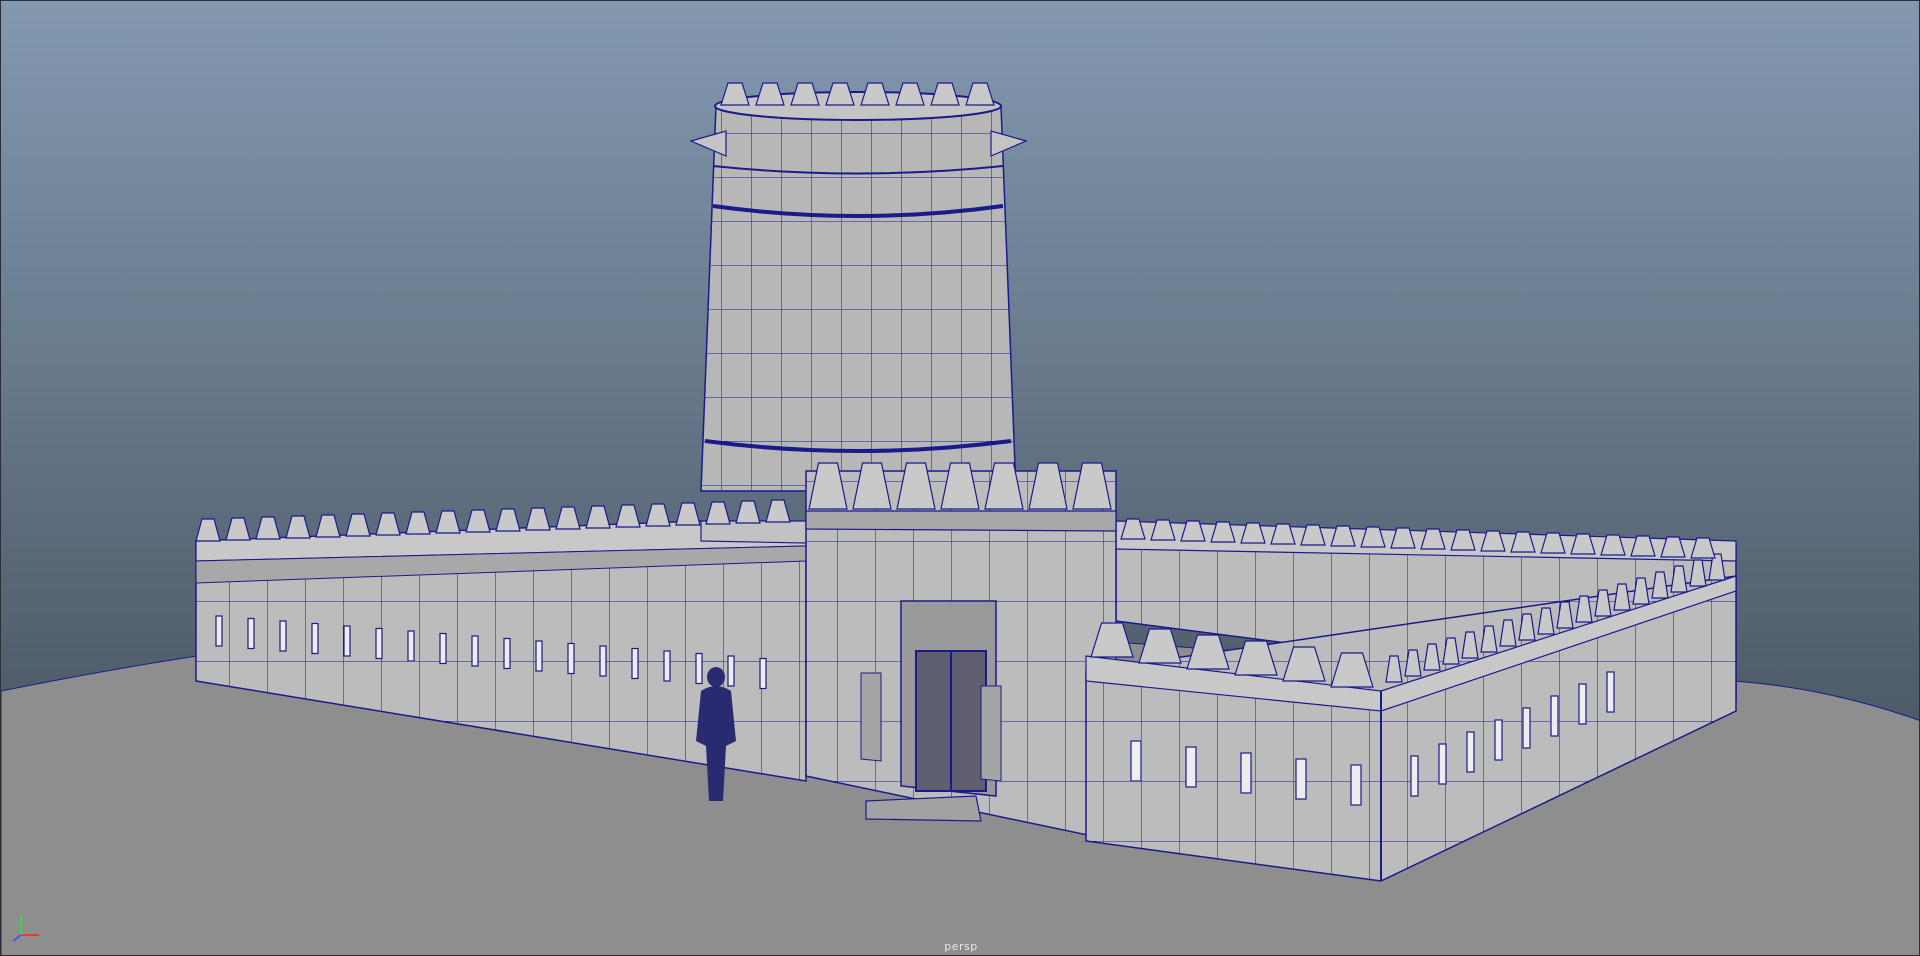 This screenshot has height=956, width=1920. Describe the element at coordinates (858, 291) in the screenshot. I see `tower` at that location.